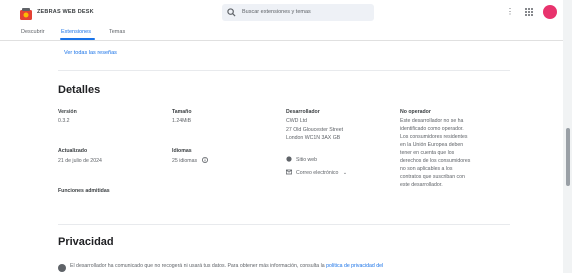 The image size is (572, 273). What do you see at coordinates (297, 121) in the screenshot?
I see `developer-name: CWD Ltd` at bounding box center [297, 121].